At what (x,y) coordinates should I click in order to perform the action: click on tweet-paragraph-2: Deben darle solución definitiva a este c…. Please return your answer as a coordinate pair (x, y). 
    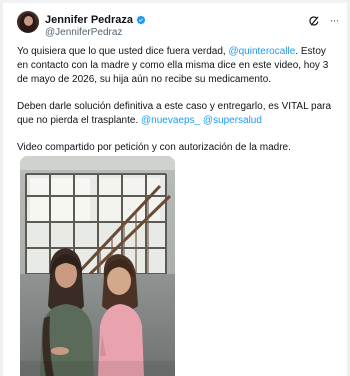
    Looking at the image, I should click on (174, 113).